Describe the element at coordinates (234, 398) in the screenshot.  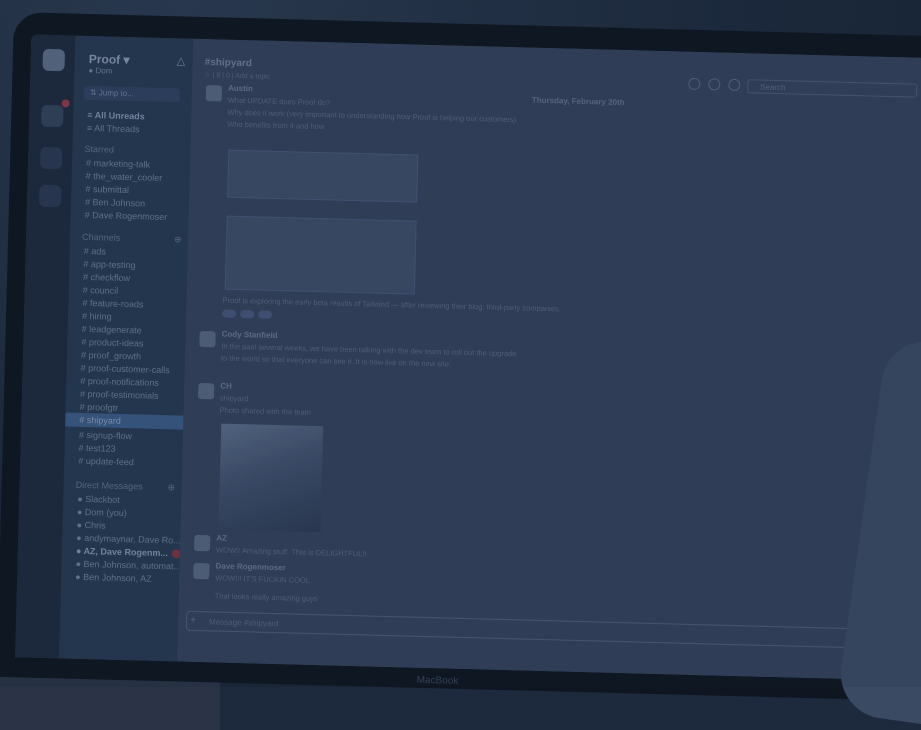
I see `message-text: shipyard` at that location.